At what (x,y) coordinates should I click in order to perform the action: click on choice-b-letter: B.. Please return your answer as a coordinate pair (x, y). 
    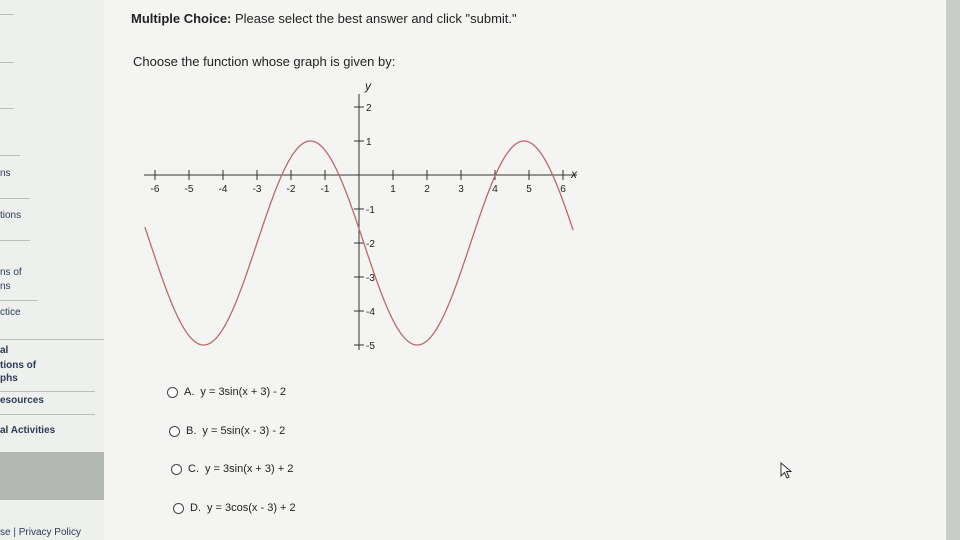
    Looking at the image, I should click on (191, 431).